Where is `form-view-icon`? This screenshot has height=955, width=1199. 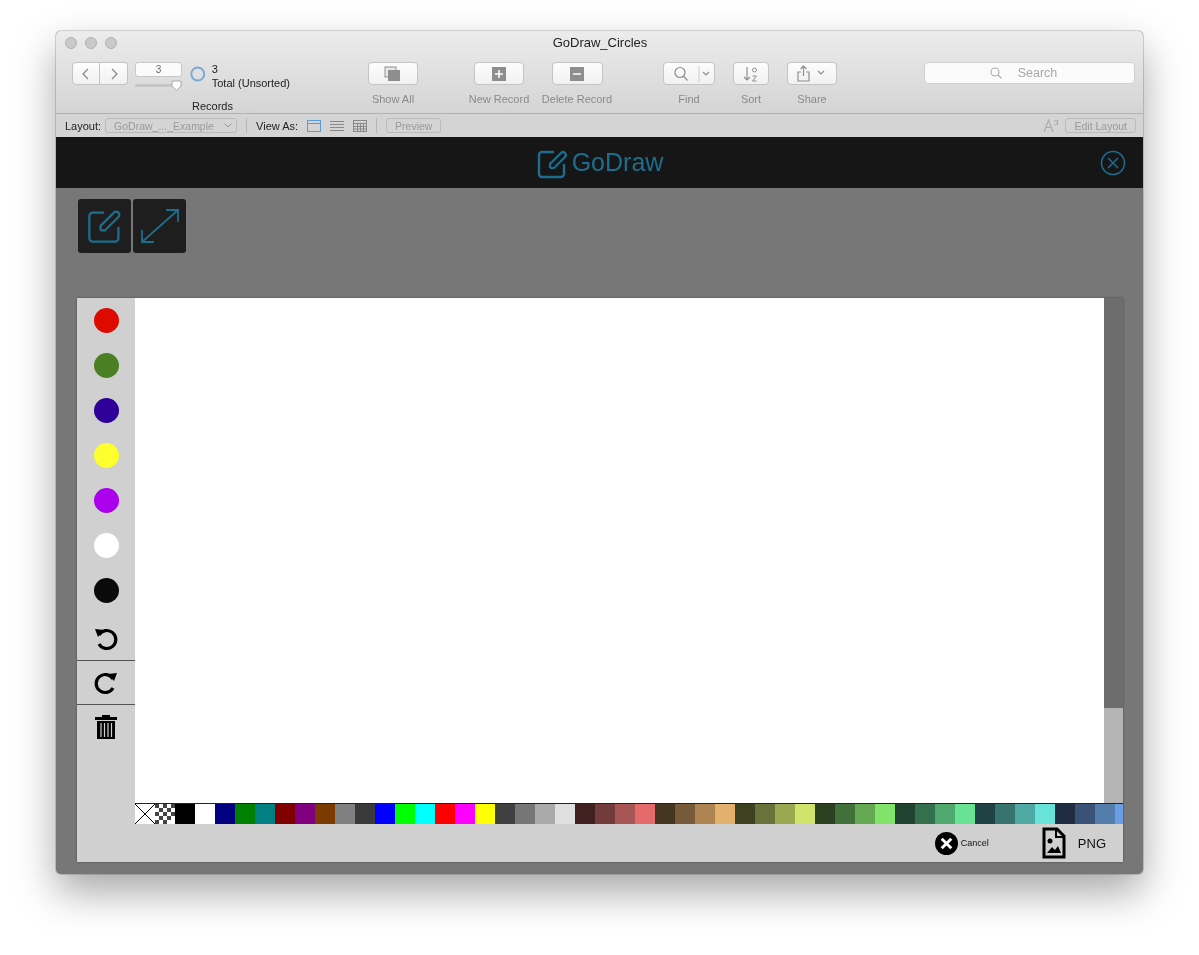 form-view-icon is located at coordinates (314, 125).